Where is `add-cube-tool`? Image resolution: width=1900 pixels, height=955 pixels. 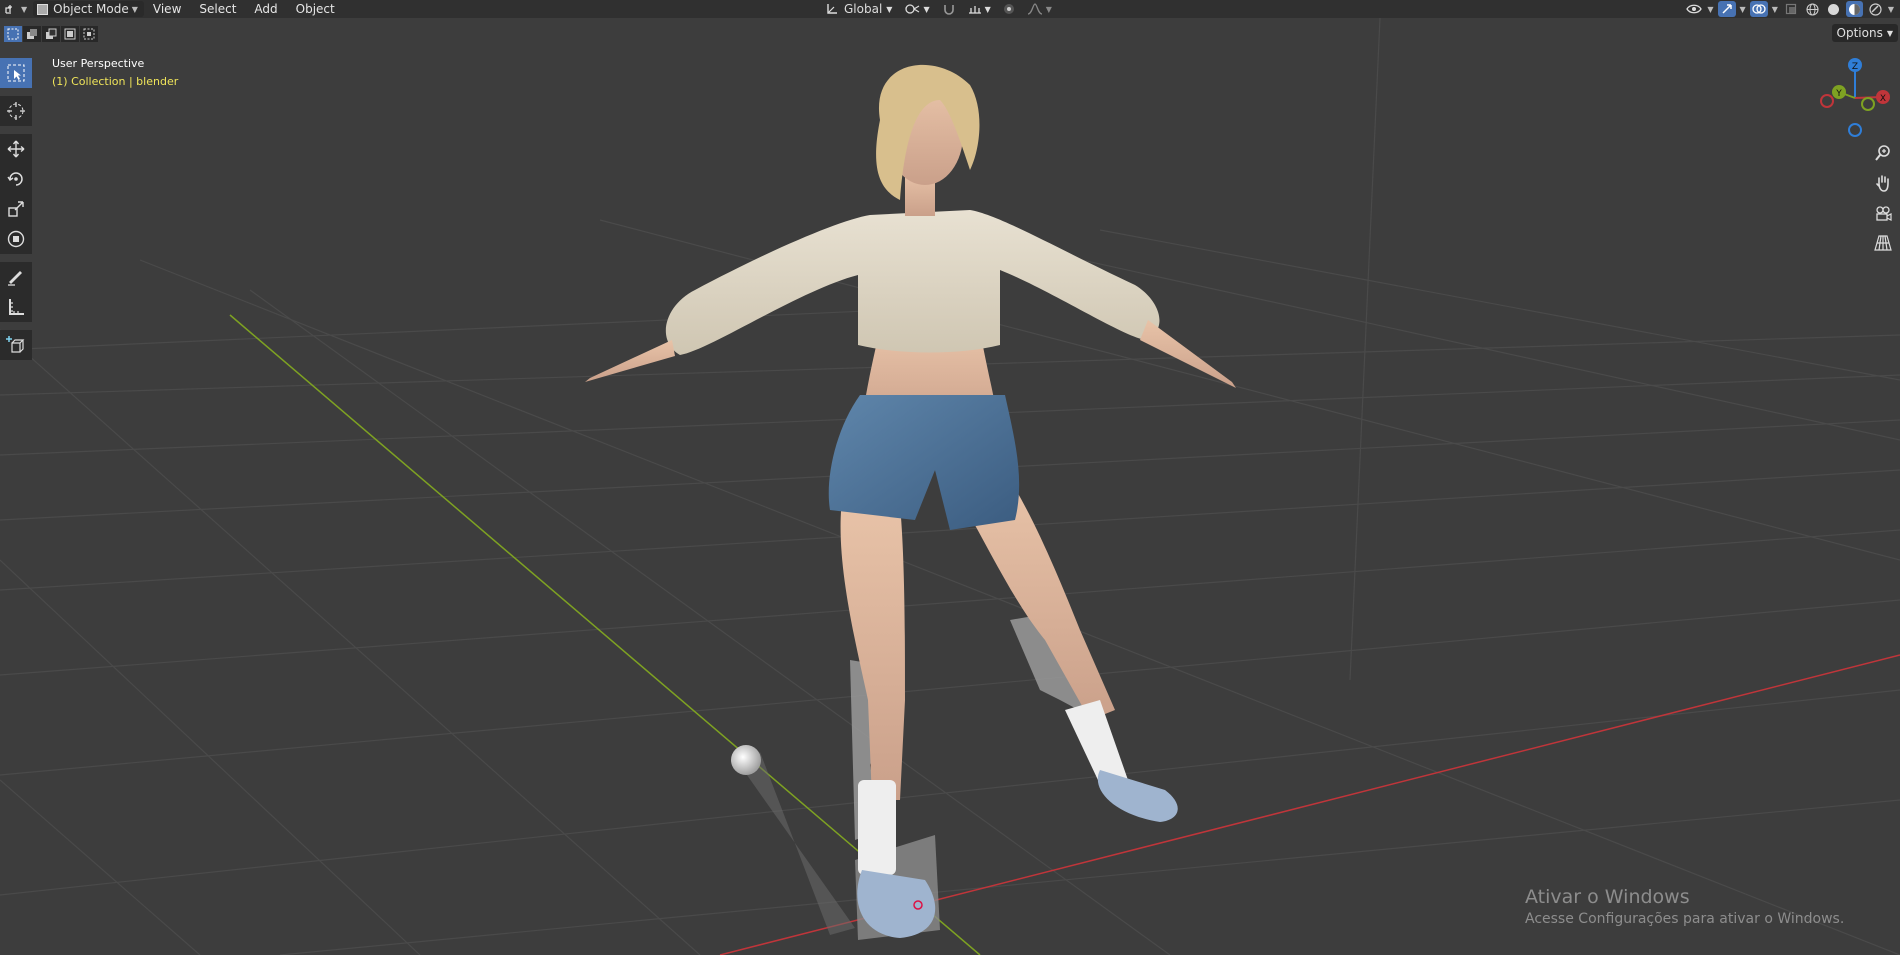
add-cube-tool is located at coordinates (16, 345).